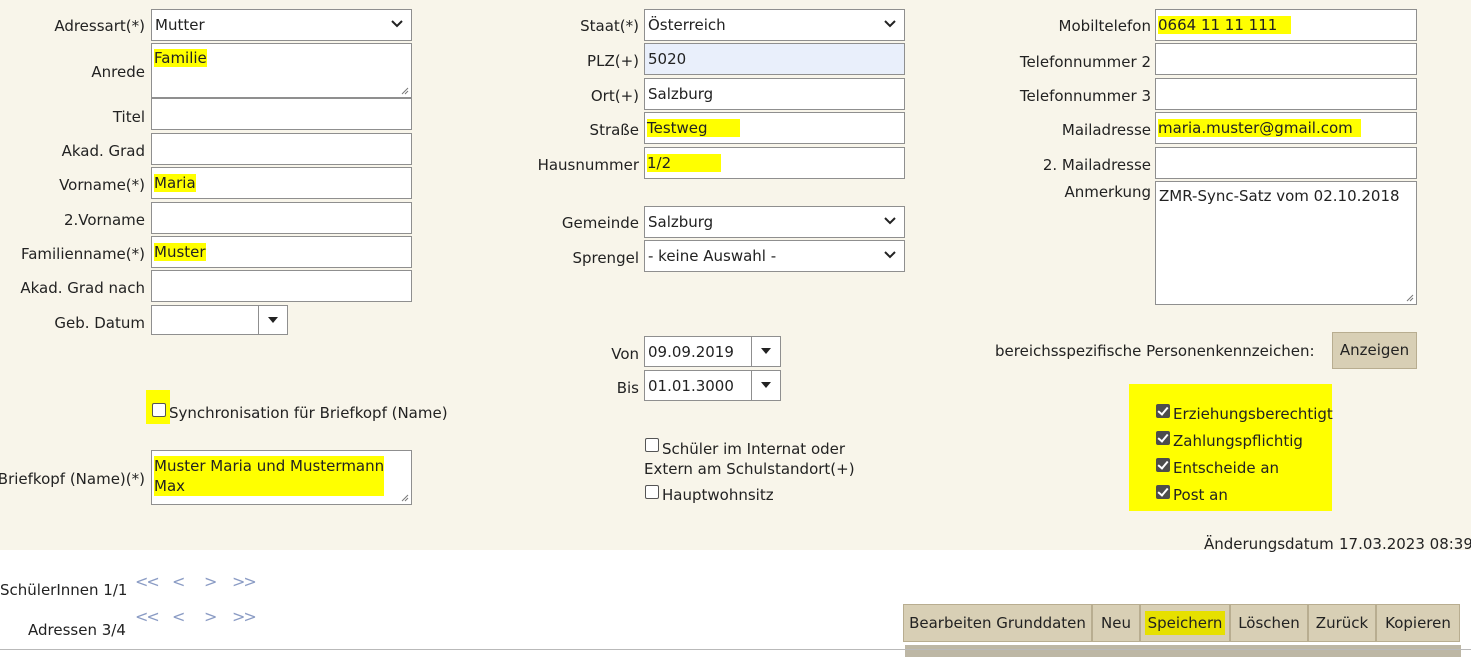 The height and width of the screenshot is (657, 1471). What do you see at coordinates (1405, 544) in the screenshot?
I see `aenderungsdatum-value: 17.03.2023 08:39` at bounding box center [1405, 544].